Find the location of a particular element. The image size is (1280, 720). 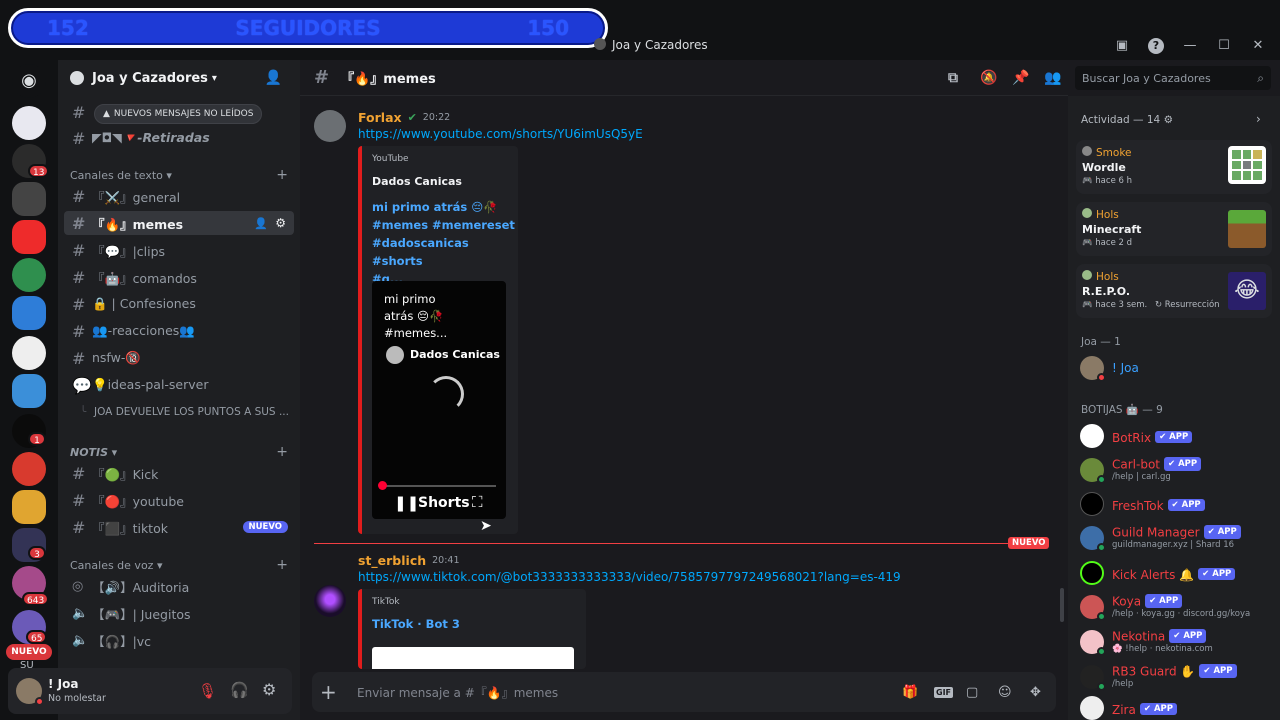

apps-icon: ✥ is located at coordinates (1035, 692).